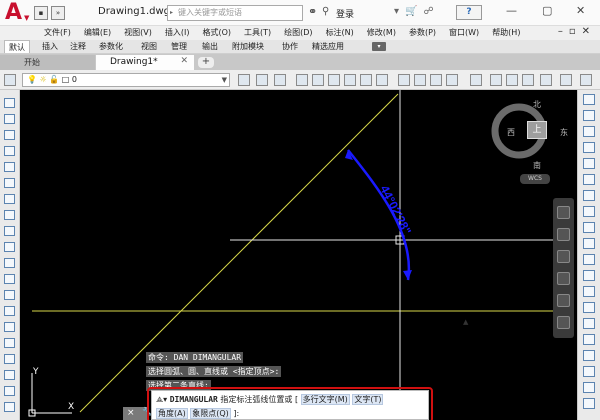  I want to click on layer-tool-6-icon, so click(382, 80).